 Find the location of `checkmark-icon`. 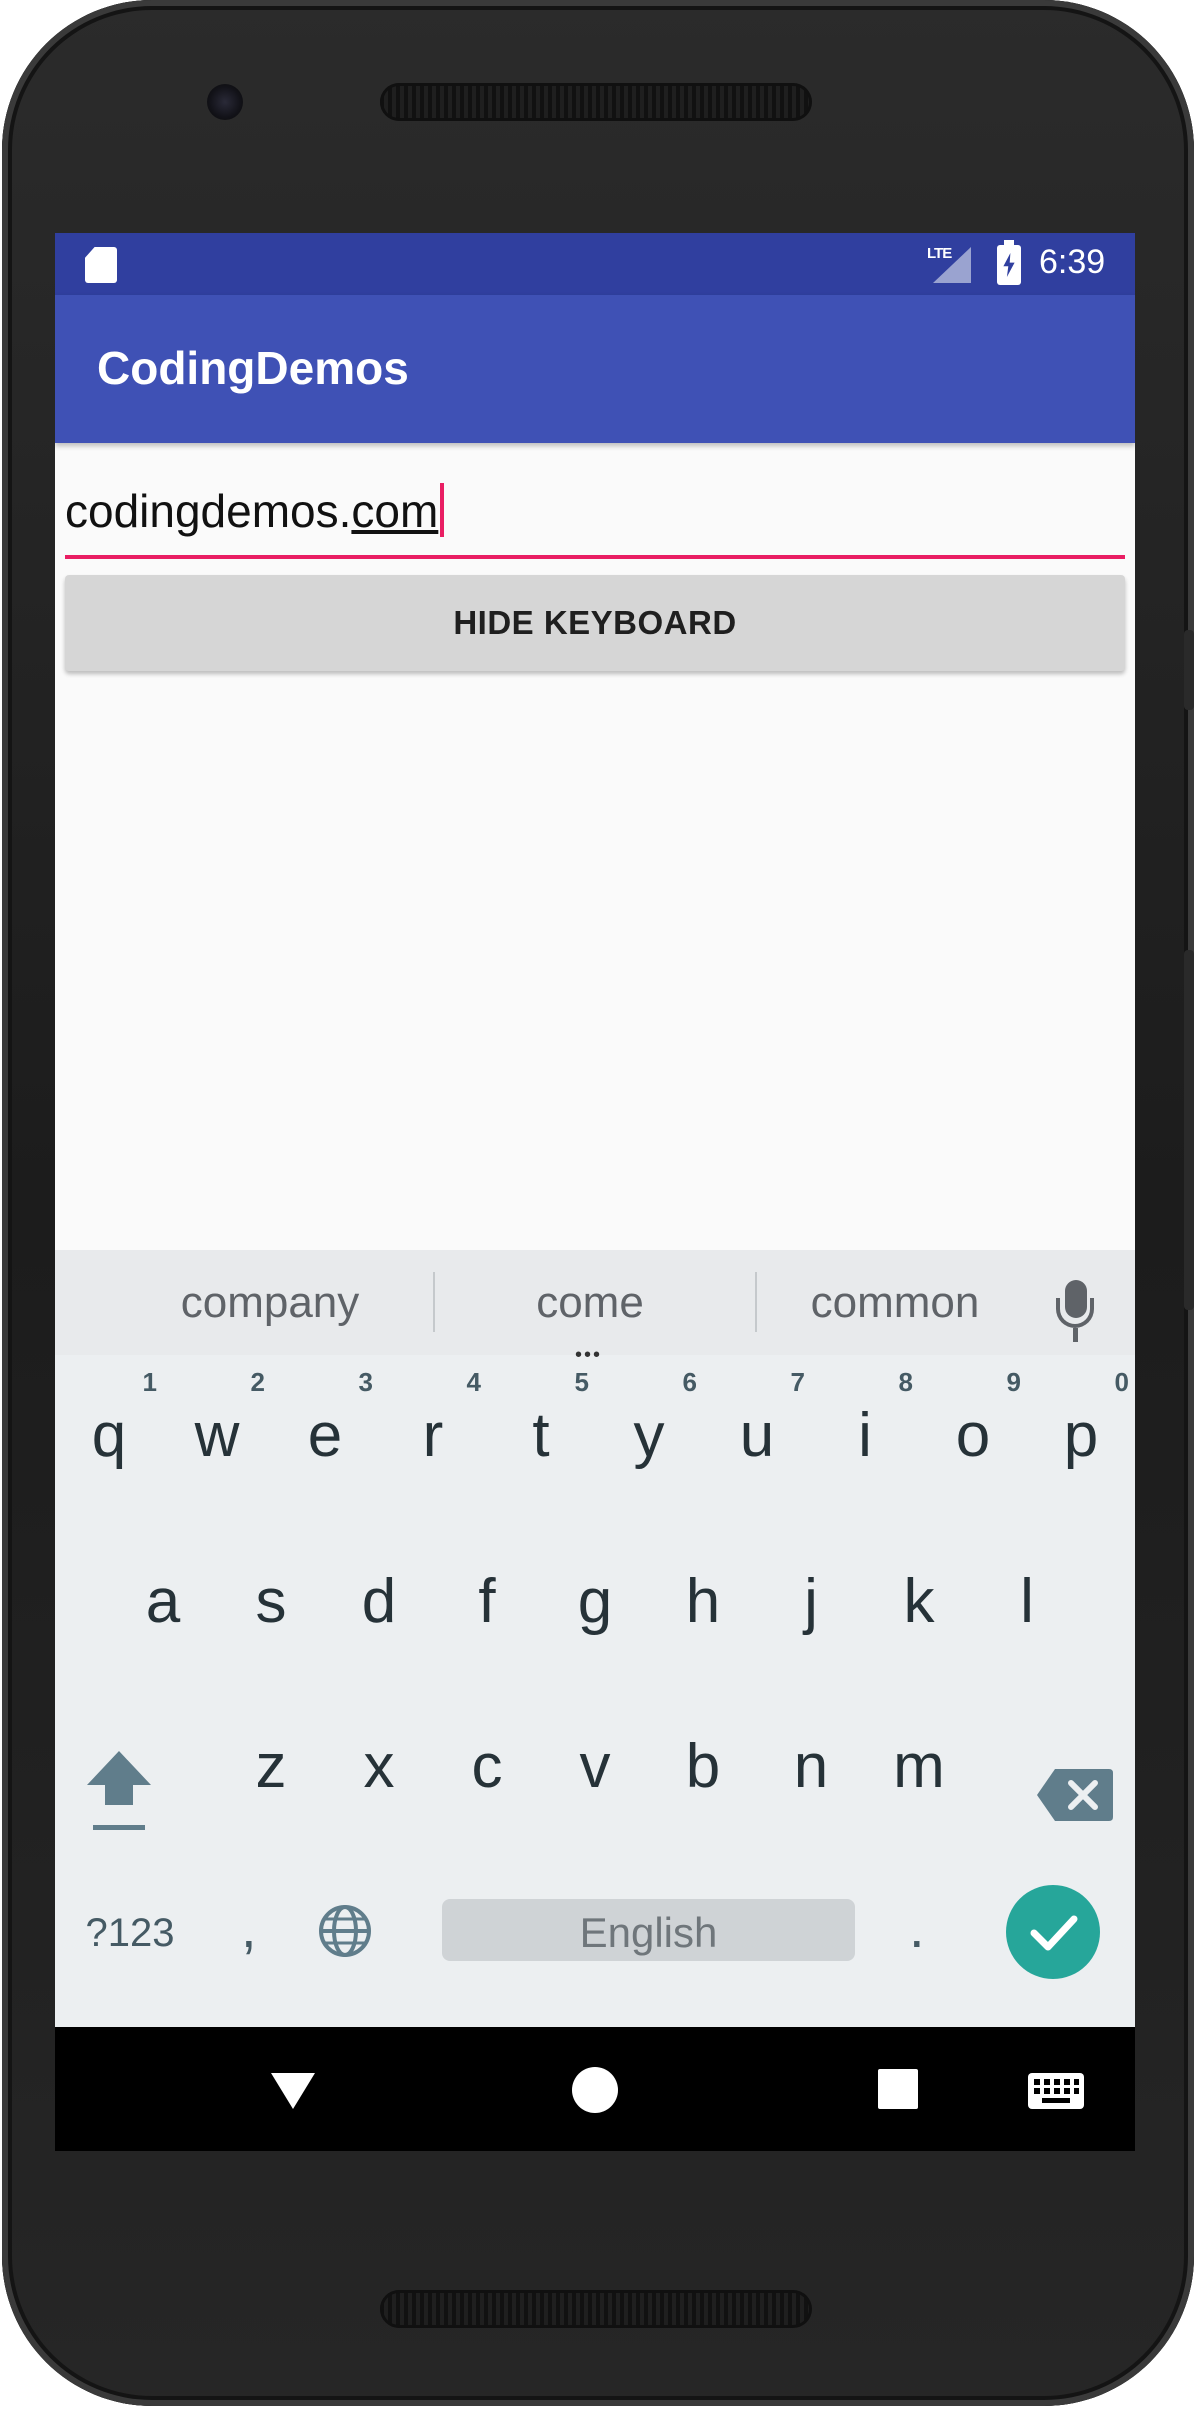

checkmark-icon is located at coordinates (1054, 1933).